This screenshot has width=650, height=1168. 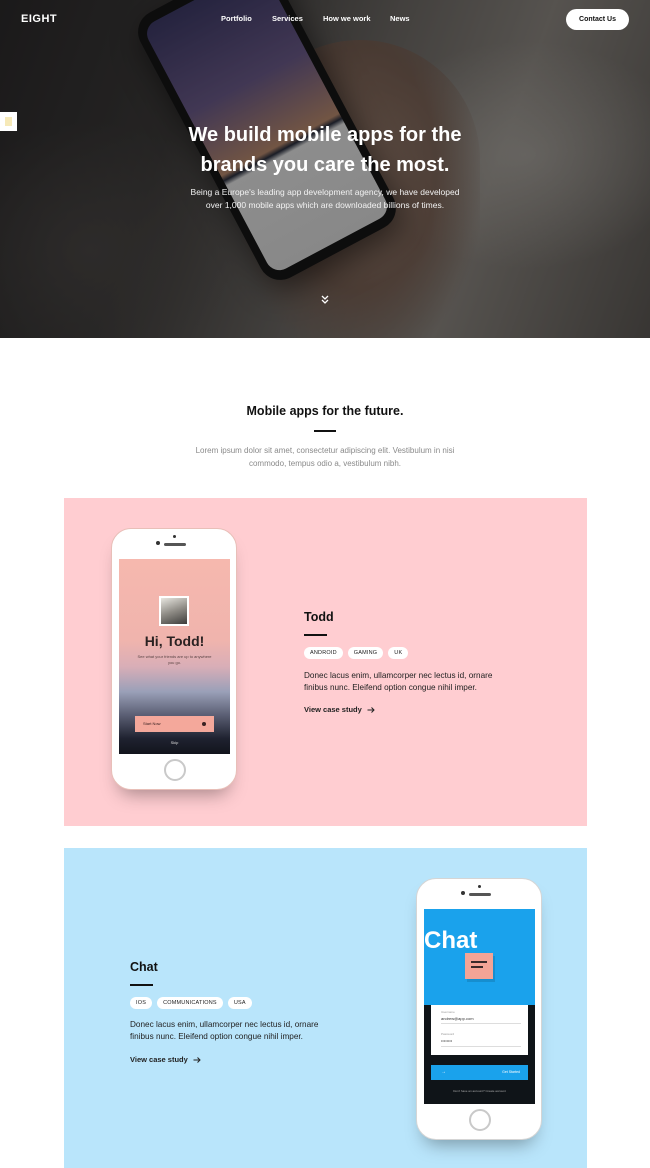 I want to click on section-title: Mobile apps for the future., so click(x=325, y=411).